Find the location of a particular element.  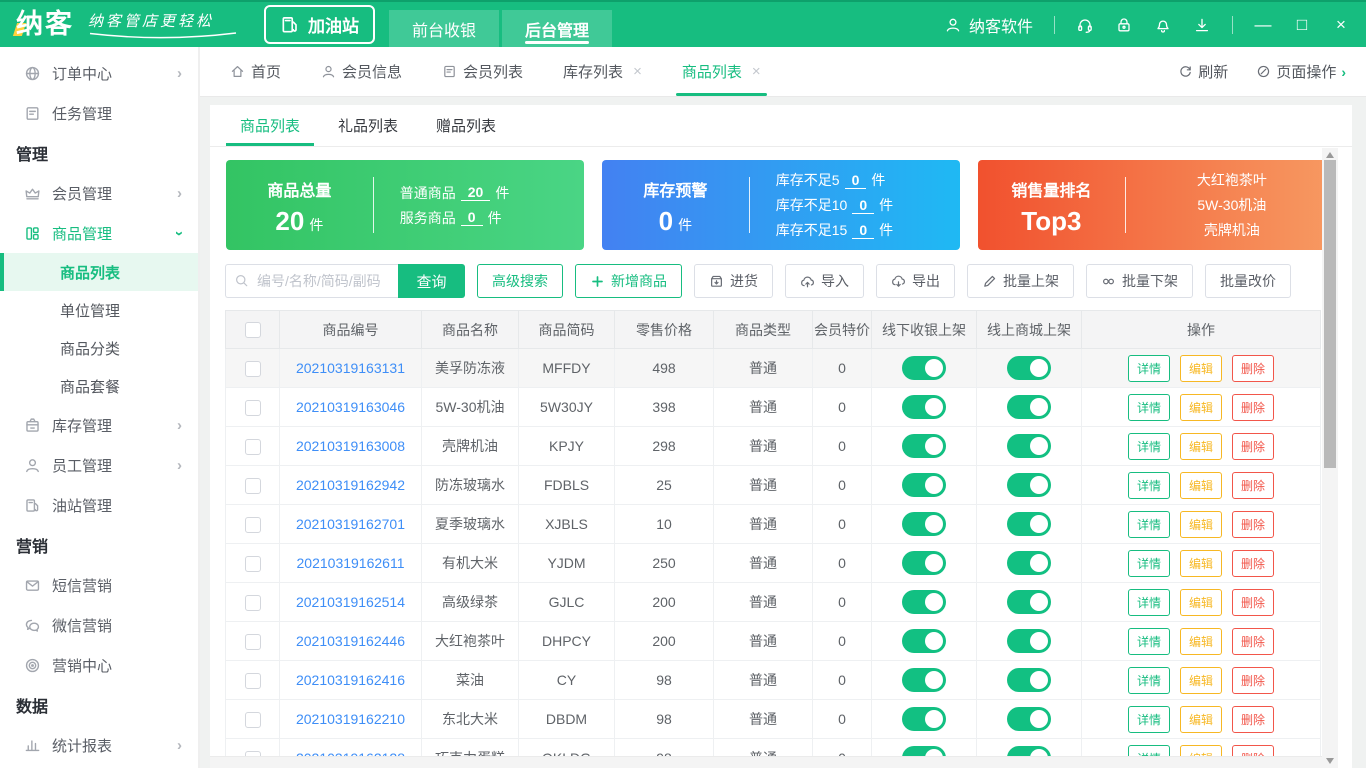

minimize-button: — is located at coordinates (1263, 24).